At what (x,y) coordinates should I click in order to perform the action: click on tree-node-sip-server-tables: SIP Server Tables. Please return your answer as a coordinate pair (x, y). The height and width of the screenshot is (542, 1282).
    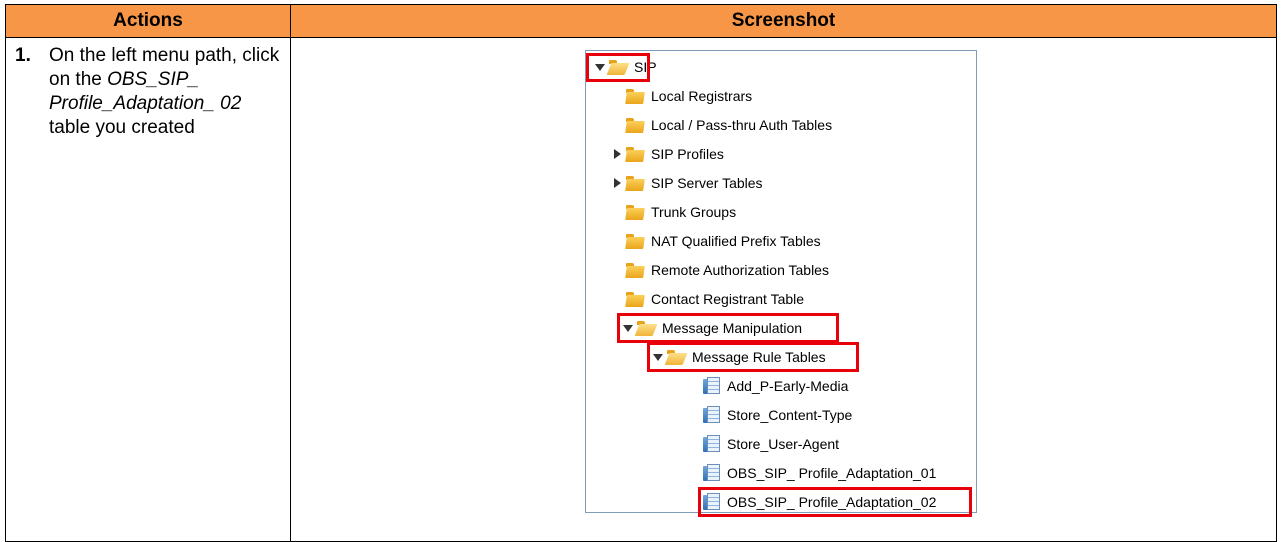
    Looking at the image, I should click on (687, 183).